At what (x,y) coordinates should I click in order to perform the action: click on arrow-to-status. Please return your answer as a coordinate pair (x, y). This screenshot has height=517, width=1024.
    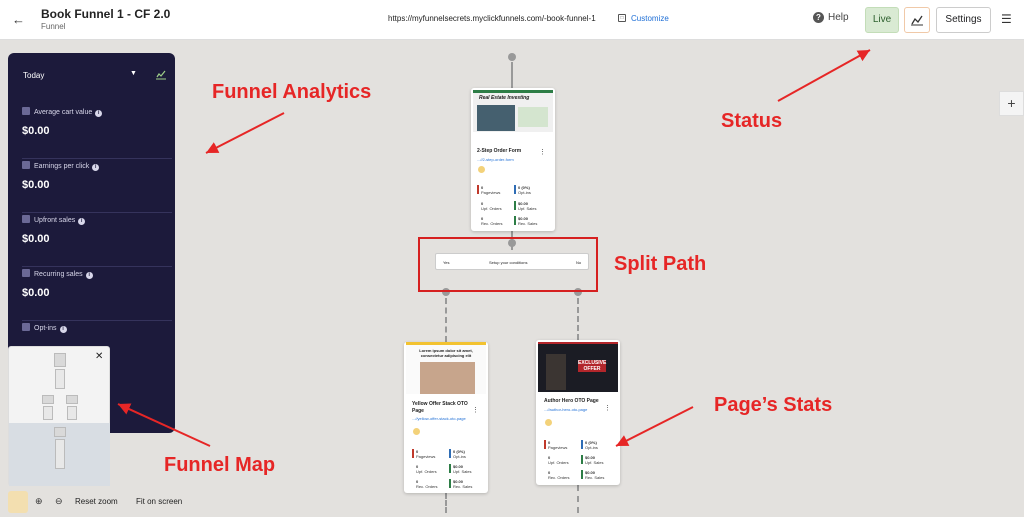
    Looking at the image, I should click on (824, 75).